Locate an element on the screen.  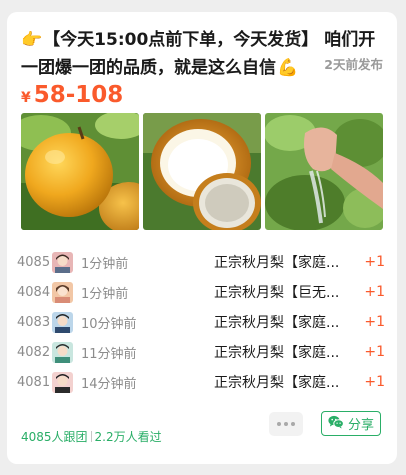
order-row: 4083 10分钟前 正宗秋月梨【家庭... +1 is located at coordinates (202, 322).